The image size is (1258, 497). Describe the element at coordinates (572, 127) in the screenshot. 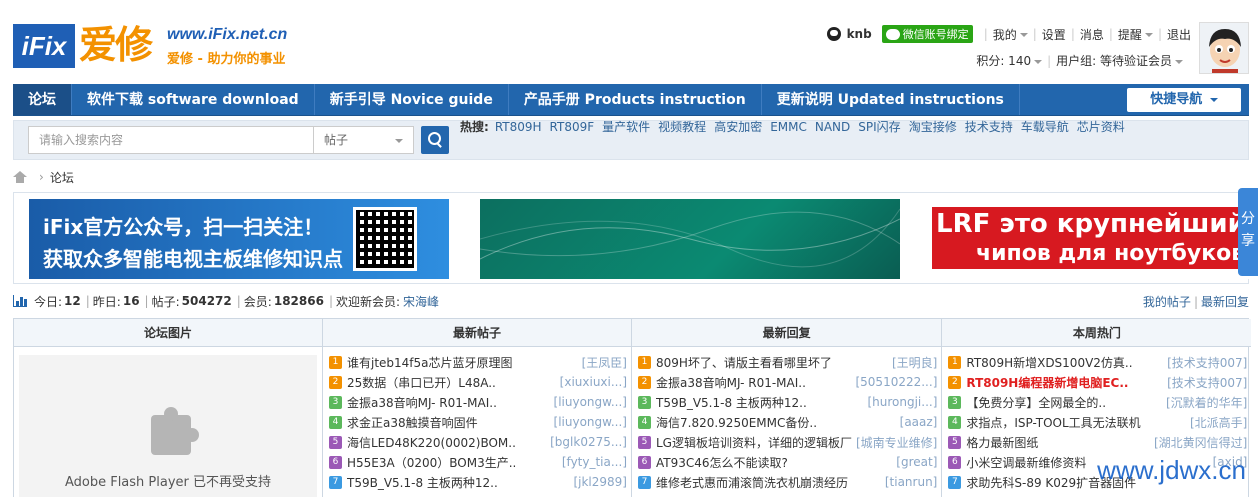

I see `hot-keyword-link: RT809F` at that location.